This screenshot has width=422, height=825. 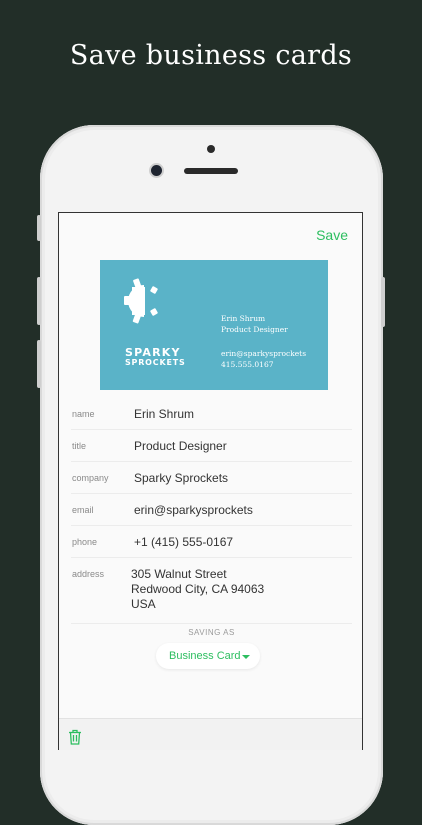 What do you see at coordinates (183, 542) in the screenshot?
I see `phone-field: +1 (415) 555-0167` at bounding box center [183, 542].